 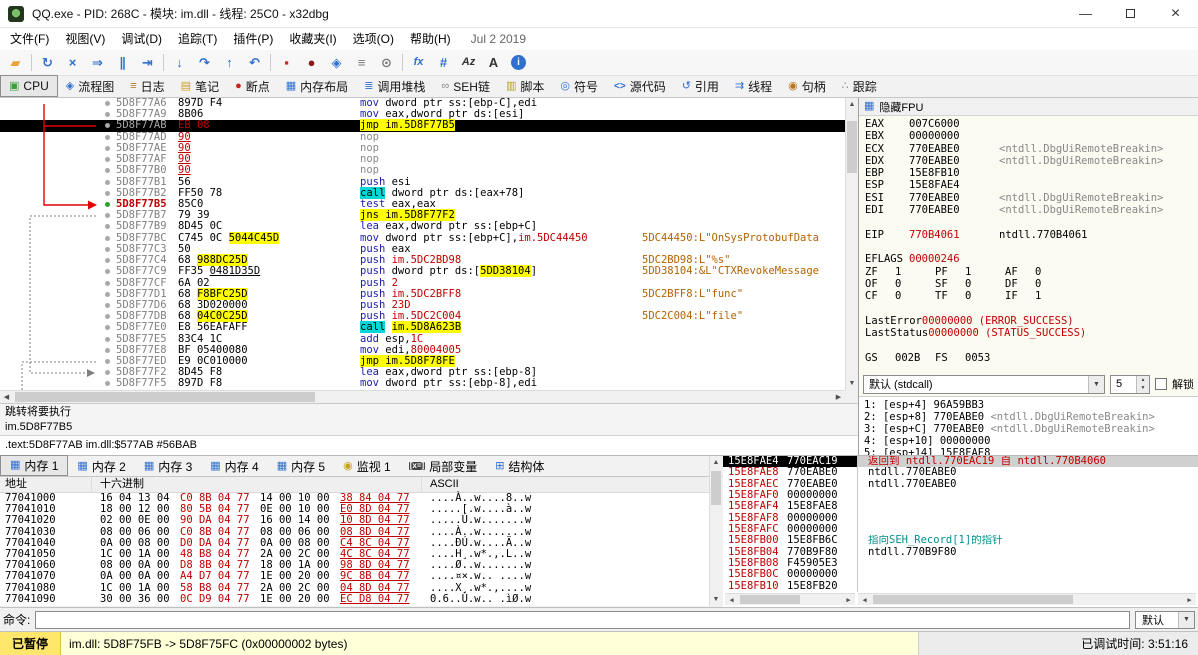 I want to click on command-profile-select: 默认 ▼, so click(x=1165, y=619).